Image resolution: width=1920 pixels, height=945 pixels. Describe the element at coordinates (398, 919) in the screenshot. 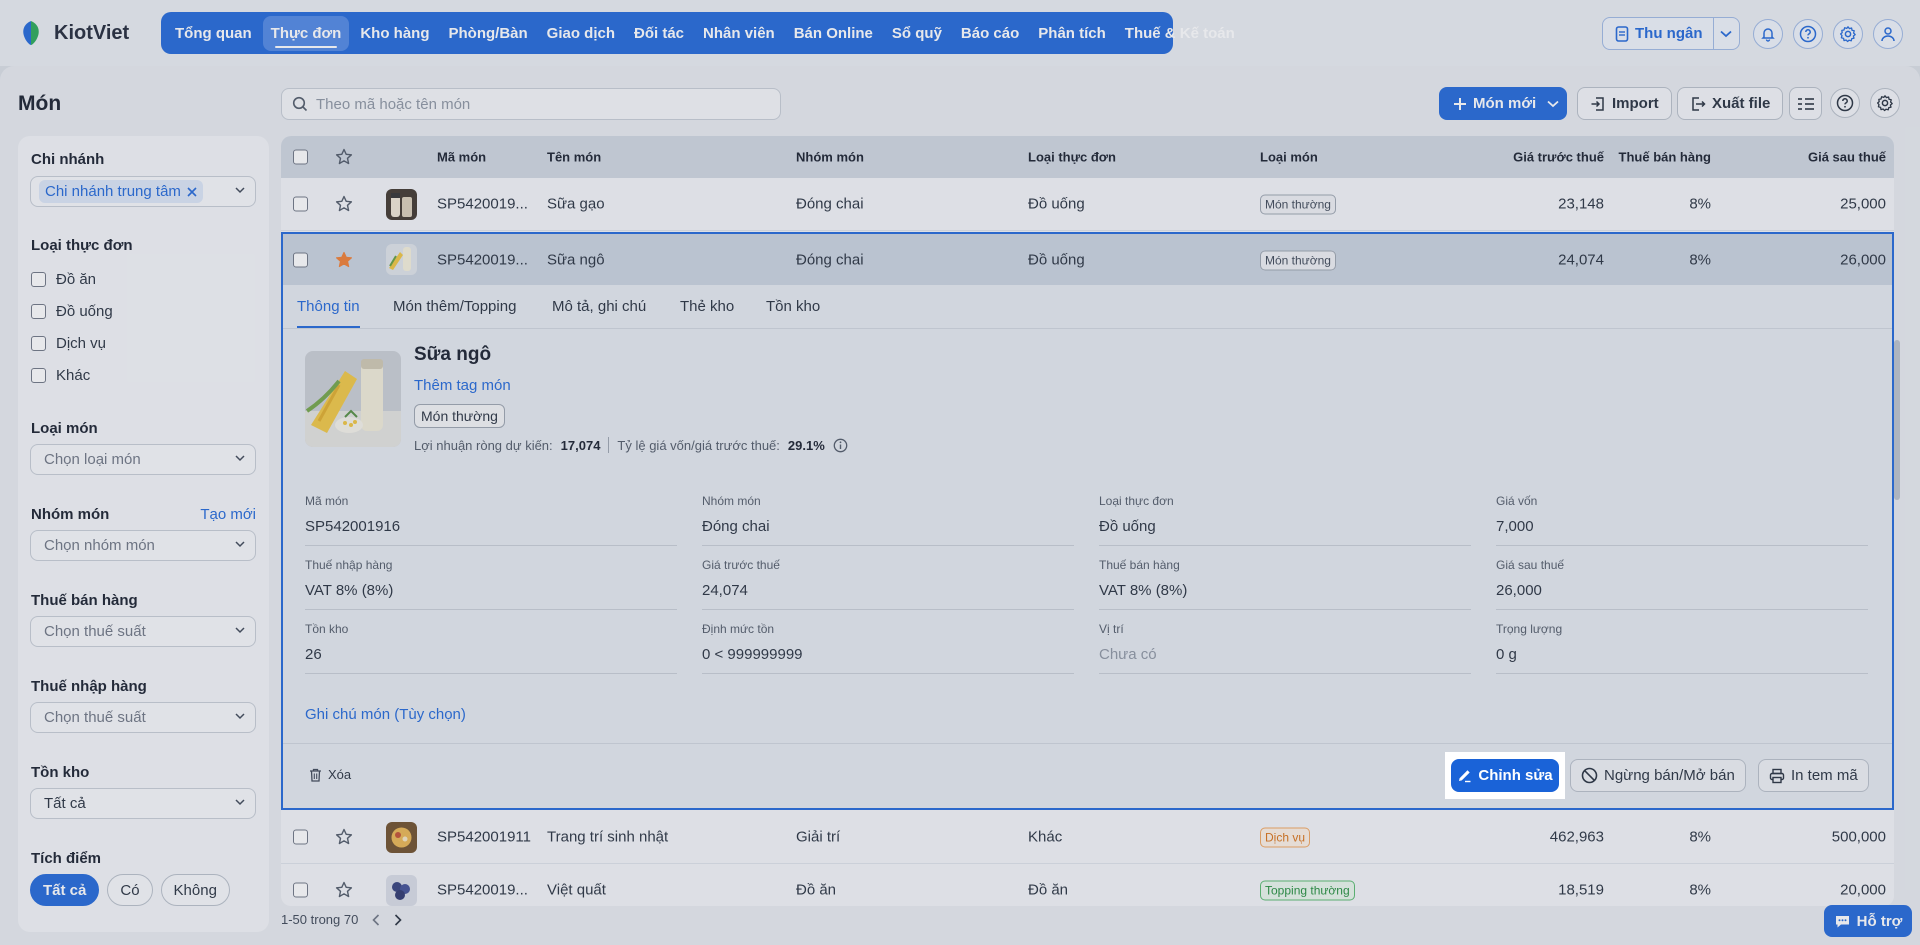

I see `chevron-right-icon` at that location.